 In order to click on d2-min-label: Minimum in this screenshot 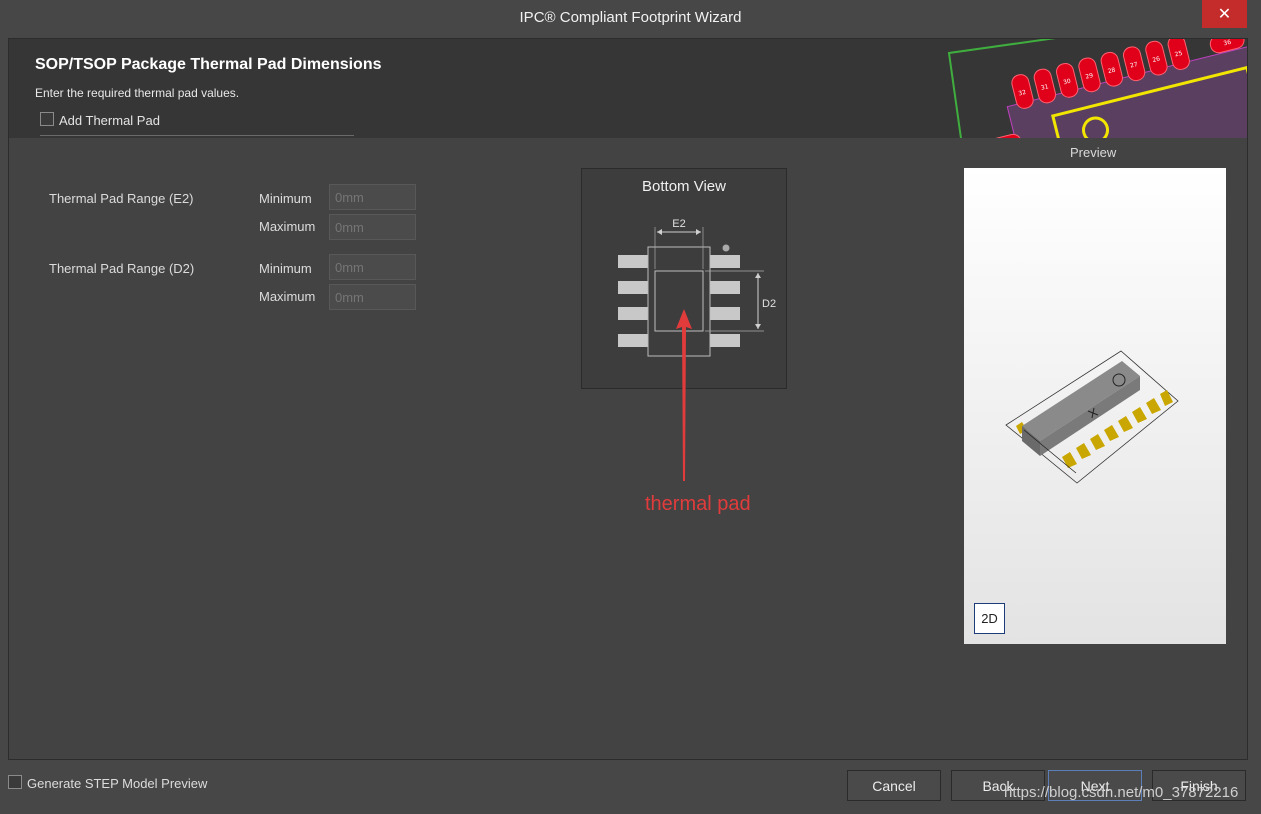, I will do `click(285, 268)`.